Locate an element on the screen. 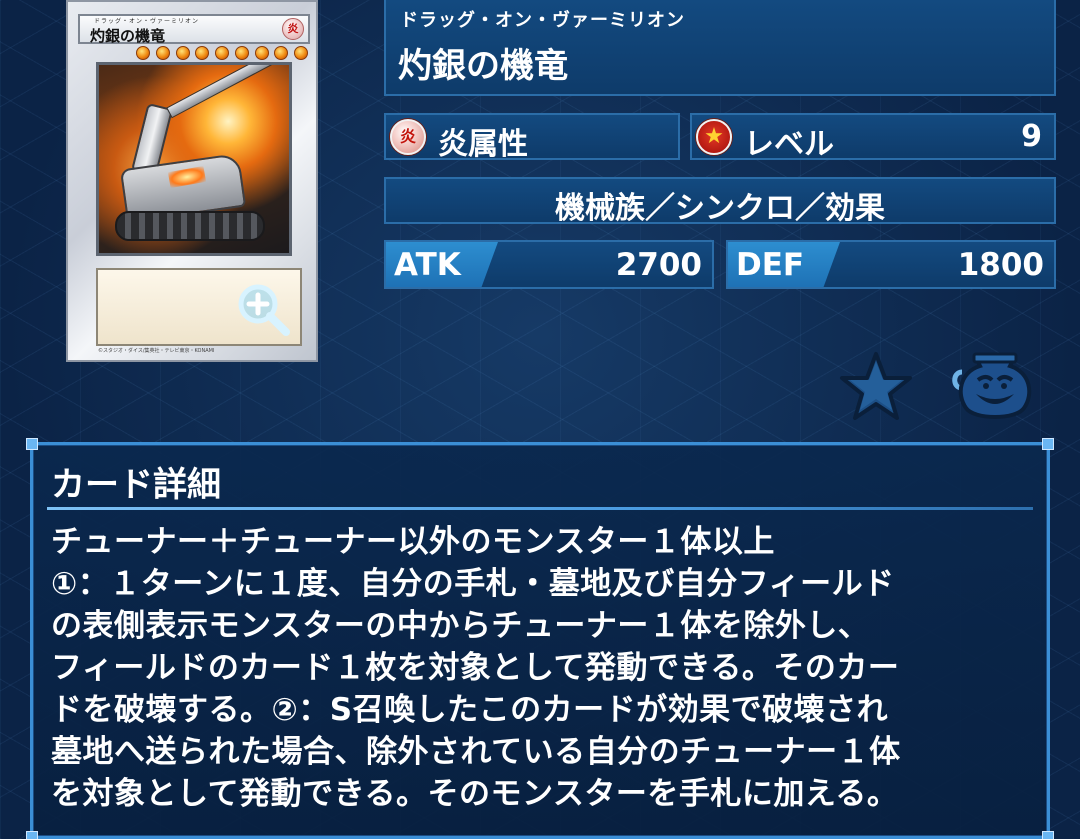  card-name-panel: ドラッグ・オン・ヴァーミリオン 灼銀の機竜 is located at coordinates (720, 48).